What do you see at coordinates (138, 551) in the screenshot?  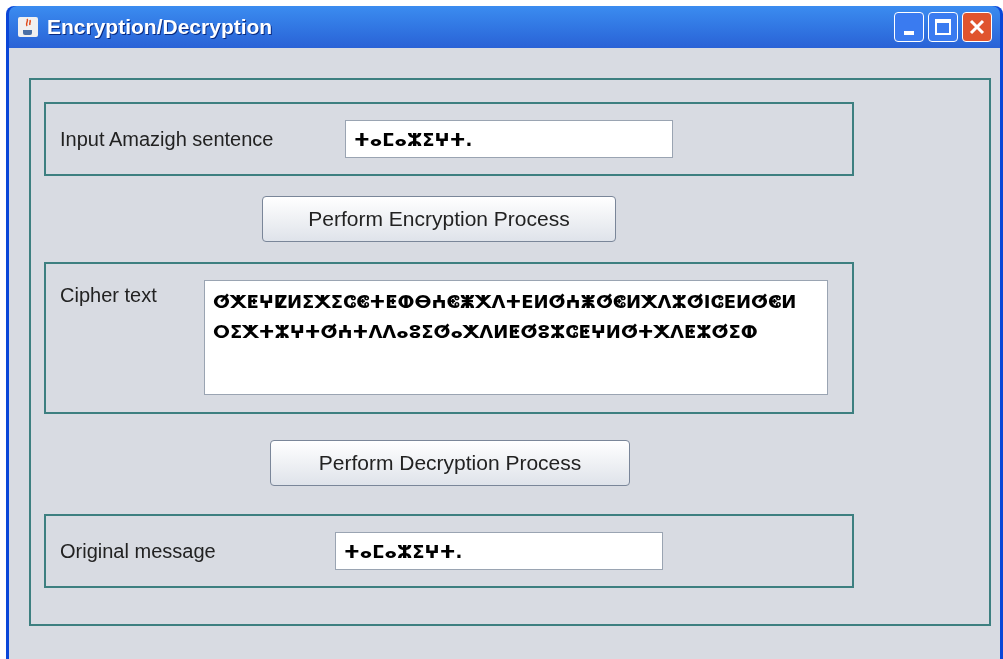 I see `output-label: Original message` at bounding box center [138, 551].